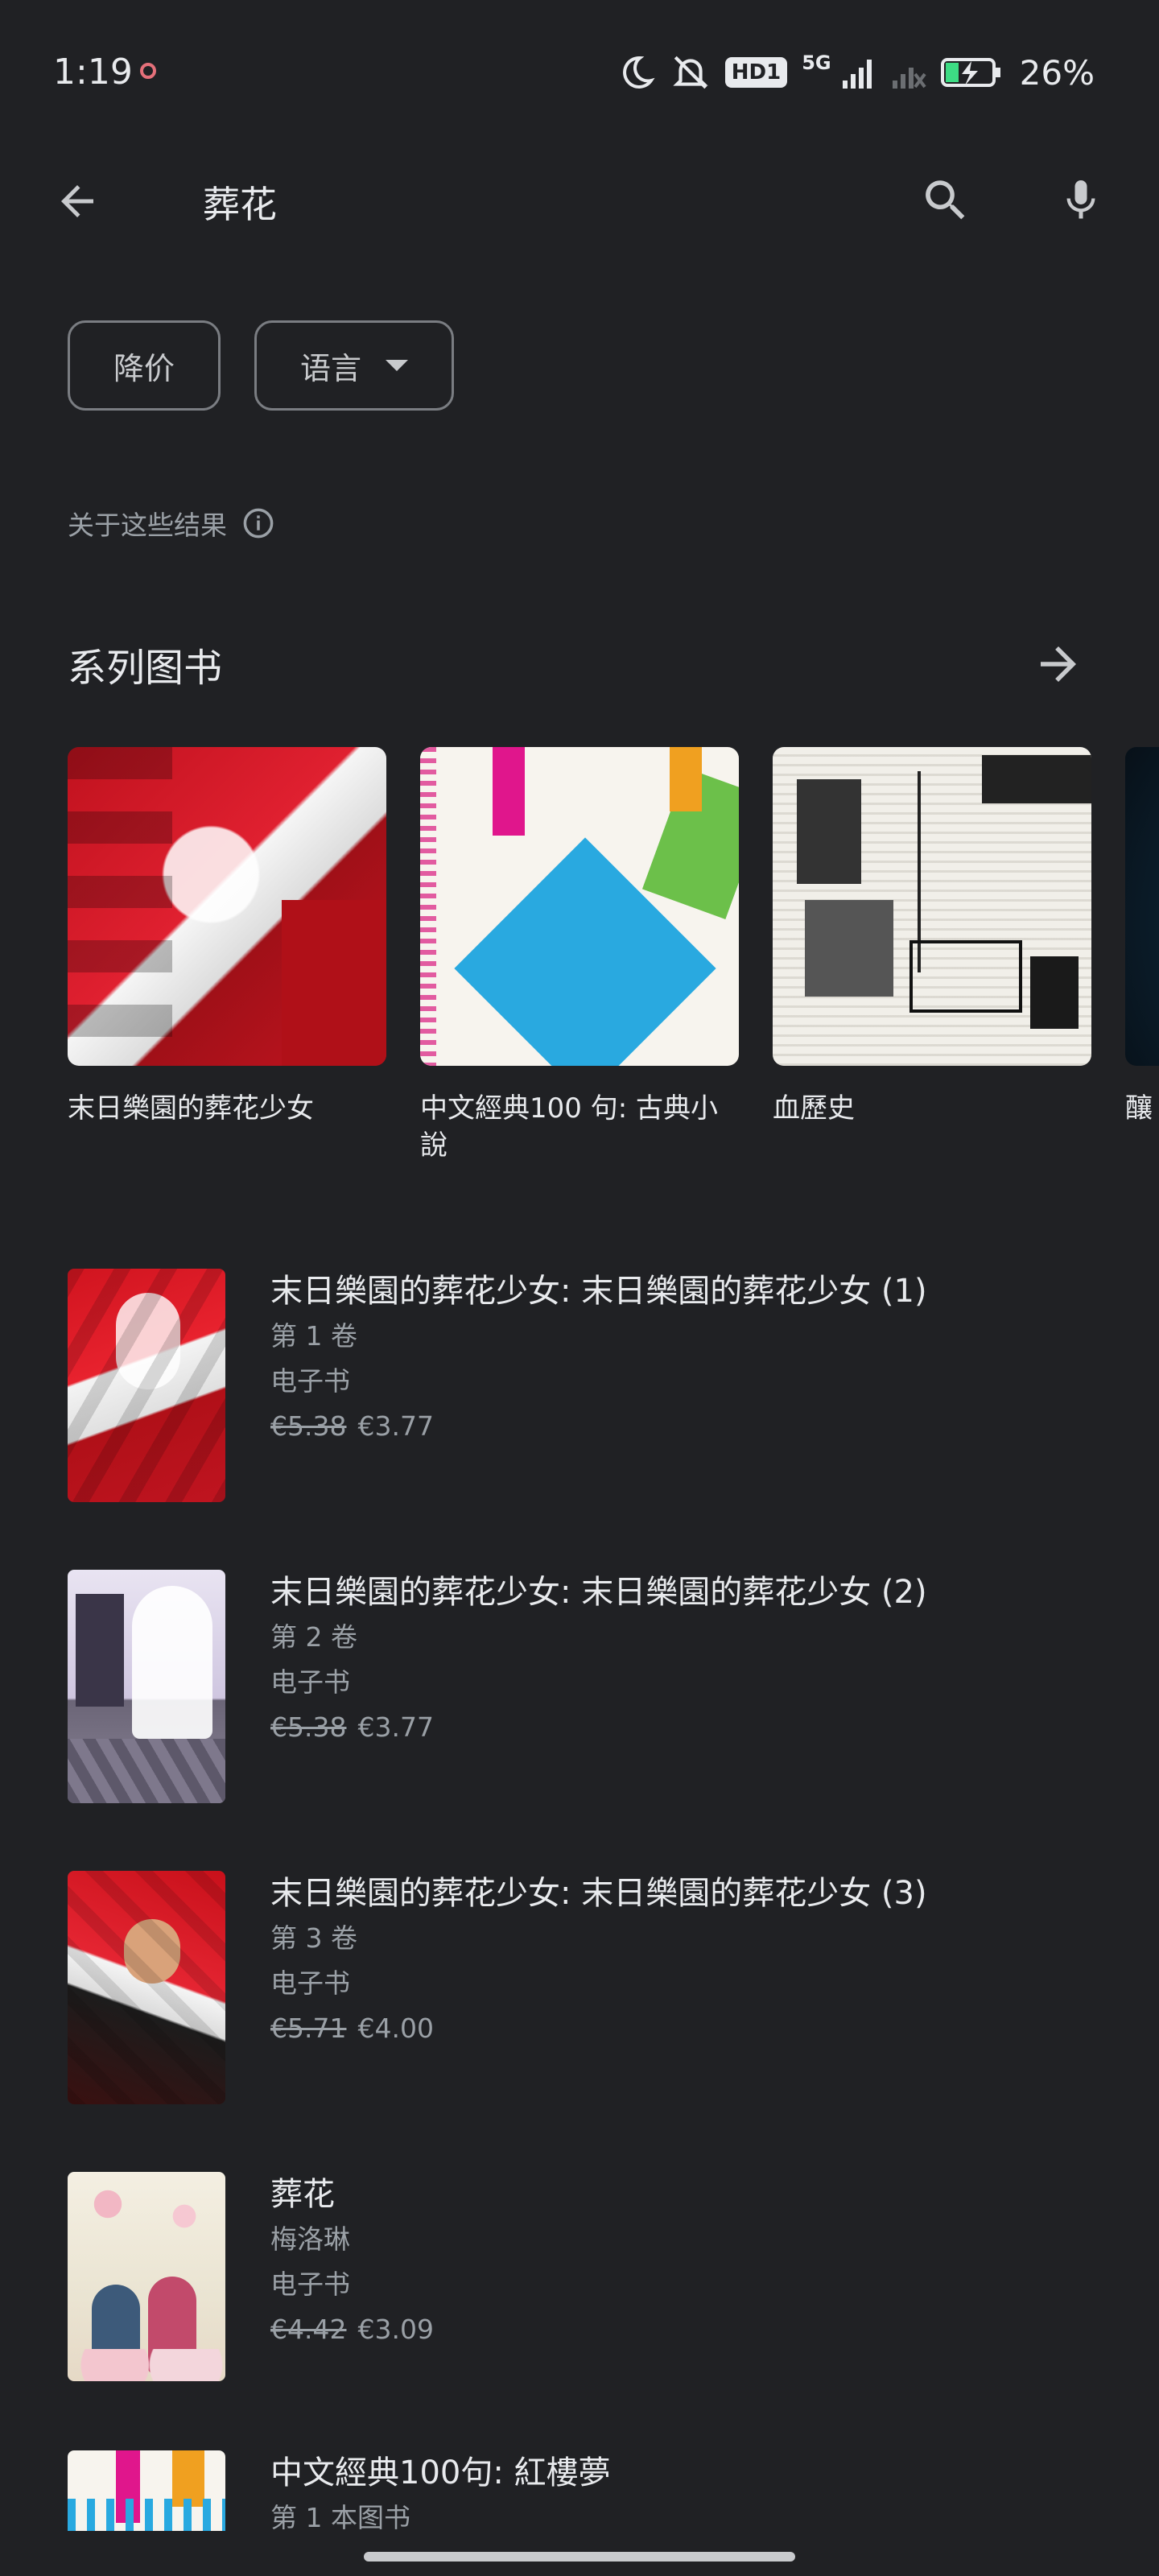  I want to click on book-title: 末日樂園的葬花少女: 末日樂園的葬花少女 (2), so click(598, 1592).